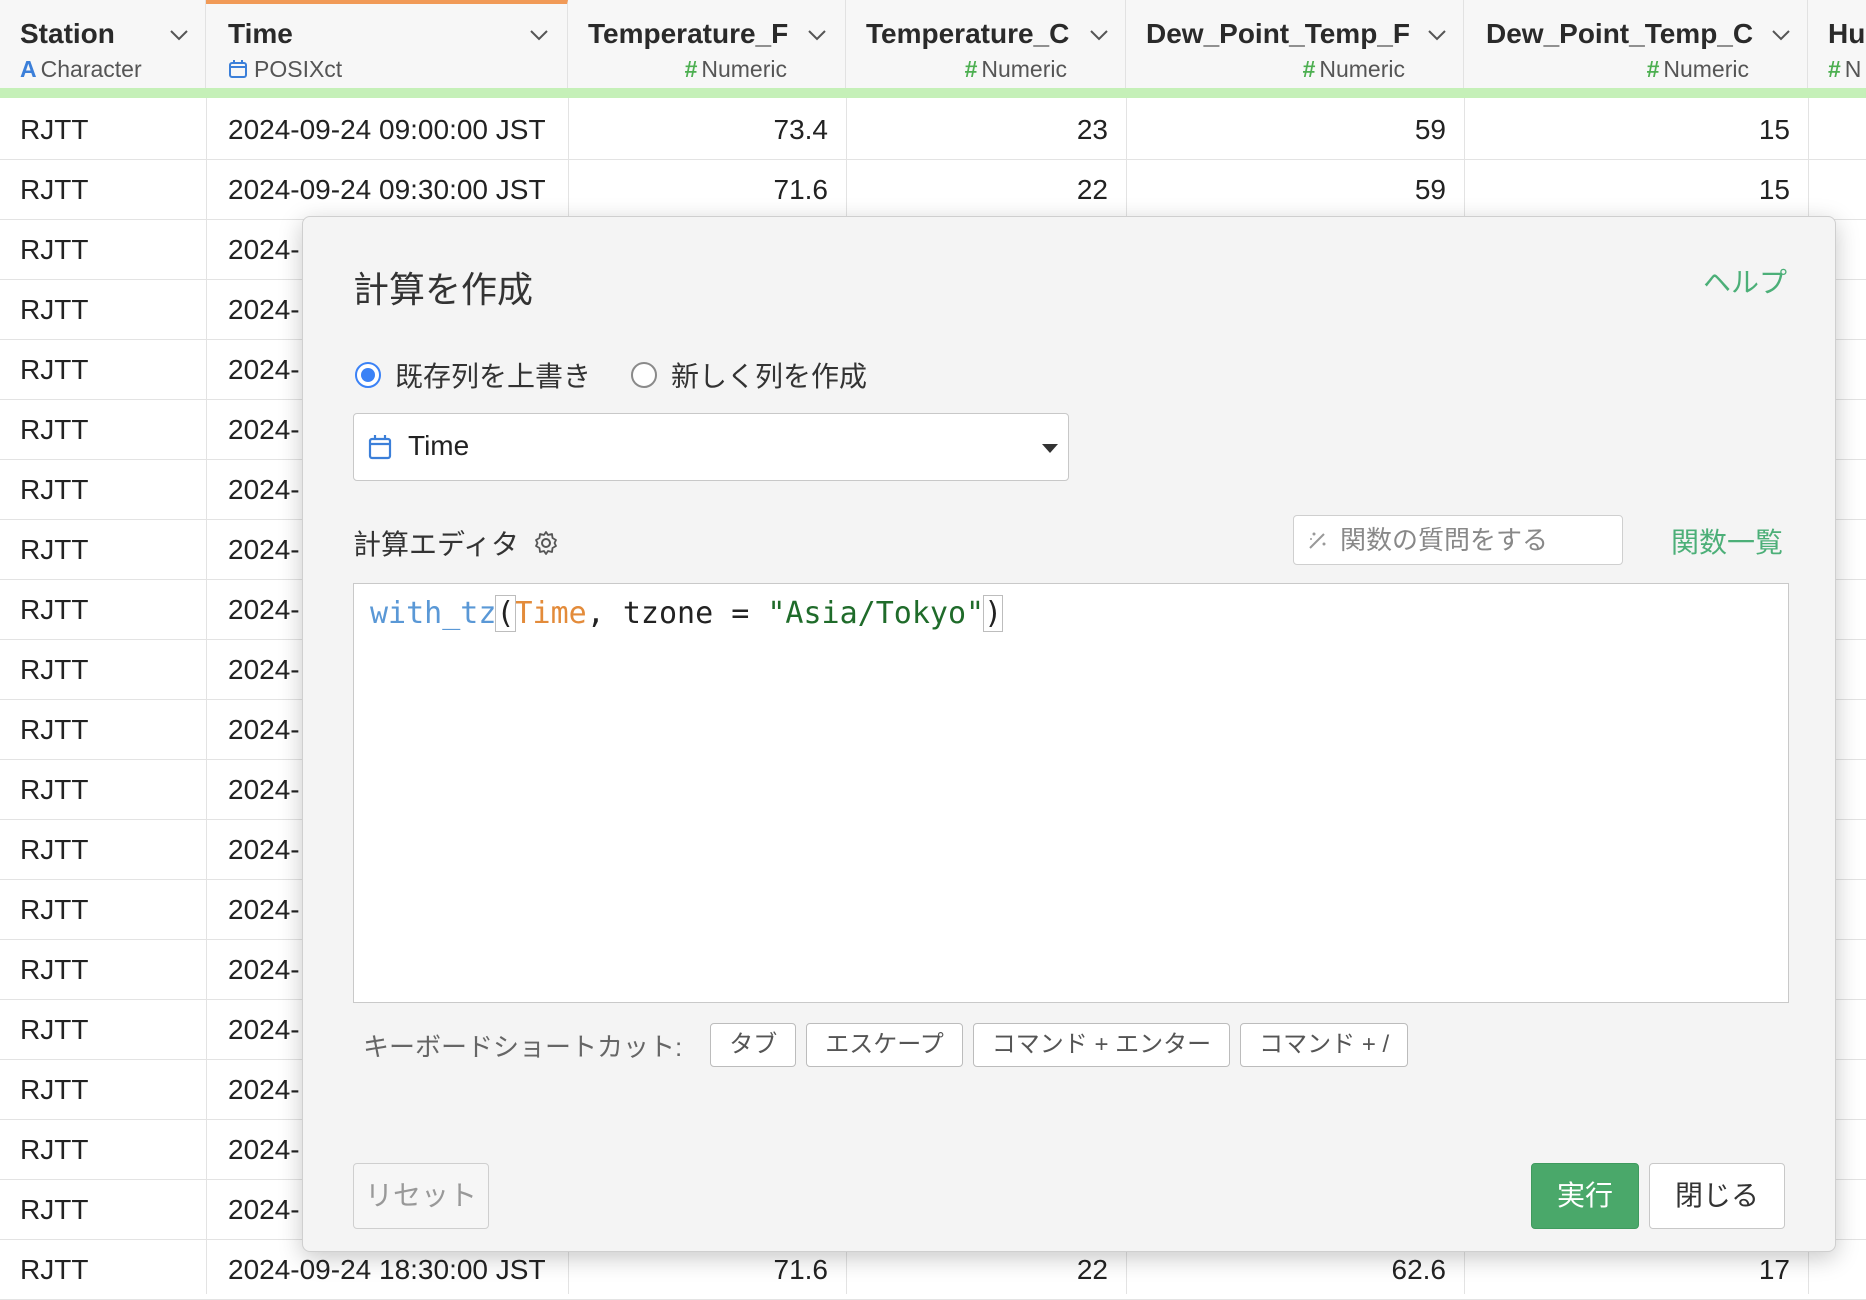 The height and width of the screenshot is (1300, 1866). Describe the element at coordinates (703, 190) in the screenshot. I see `cell-temp-f: 71.6` at that location.